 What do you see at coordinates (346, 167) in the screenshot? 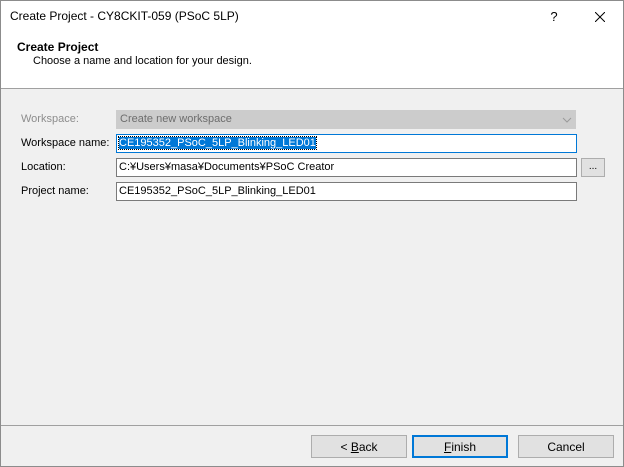
I see `location-input: C:¥Users¥masa¥Documents¥PSoC Creator` at bounding box center [346, 167].